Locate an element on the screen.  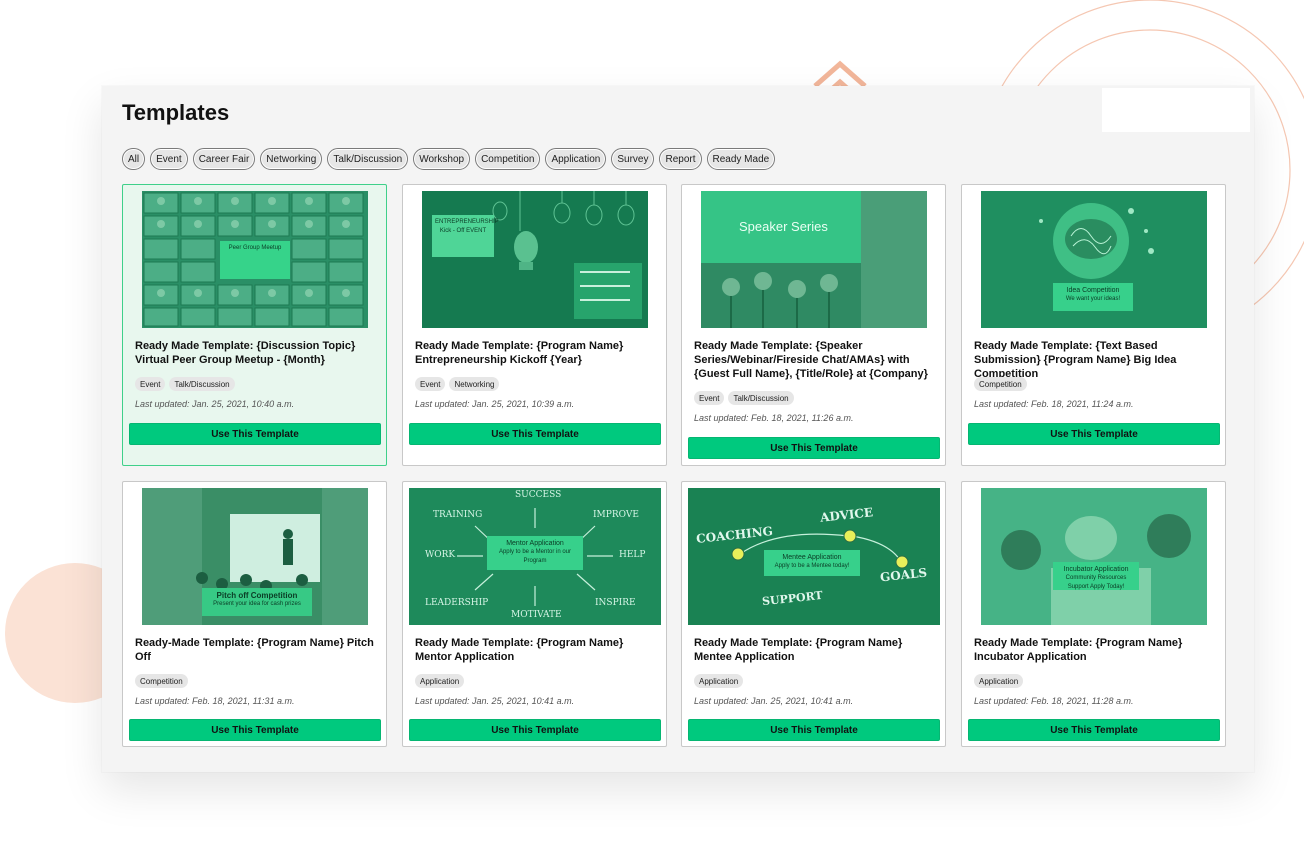
lightbulb-image: ENTREPRENEURSHIP Kick - Off EVENT is located at coordinates (535, 259).